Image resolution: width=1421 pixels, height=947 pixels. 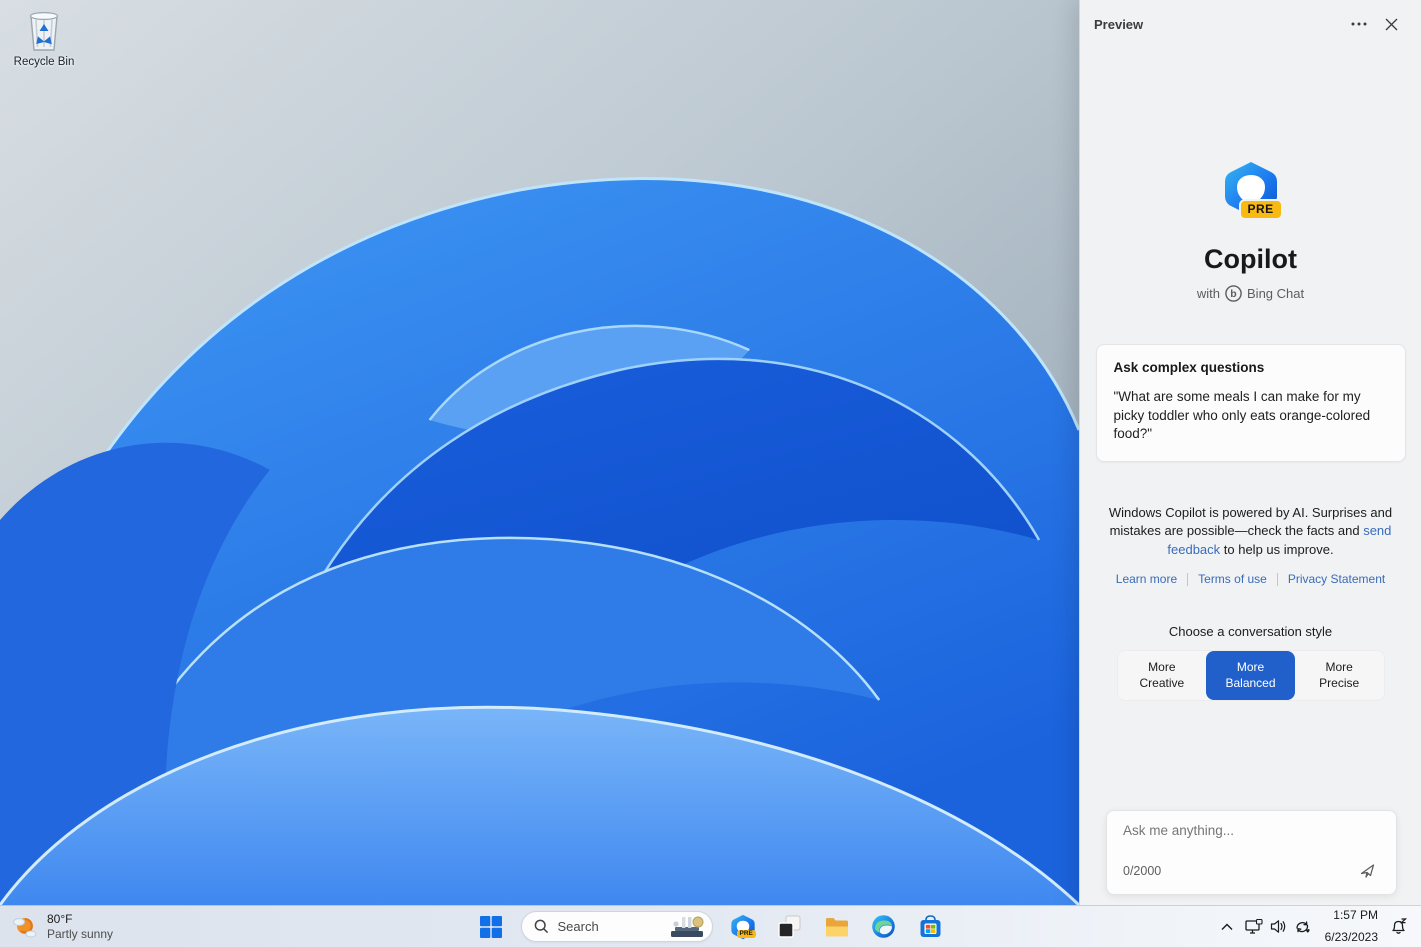 What do you see at coordinates (1252, 830) in the screenshot?
I see `chat-input` at bounding box center [1252, 830].